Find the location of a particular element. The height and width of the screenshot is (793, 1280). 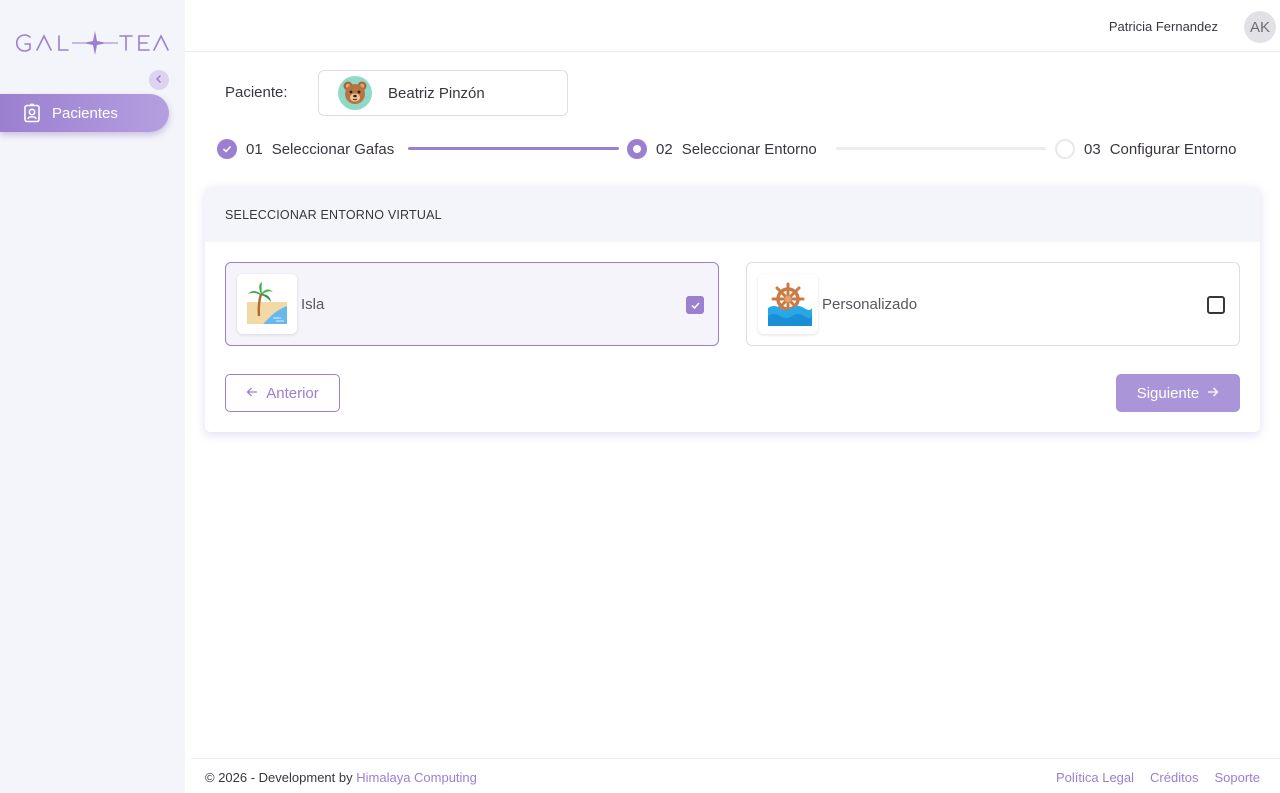

chevron-left-icon is located at coordinates (159, 80).